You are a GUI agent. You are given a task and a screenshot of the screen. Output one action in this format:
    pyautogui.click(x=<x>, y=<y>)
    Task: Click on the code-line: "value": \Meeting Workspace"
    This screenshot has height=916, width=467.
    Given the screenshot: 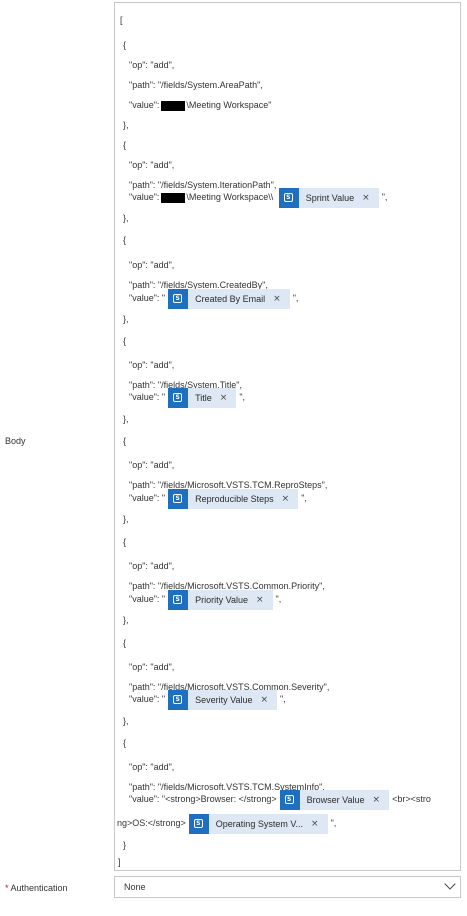 What is the action you would take?
    pyautogui.click(x=294, y=105)
    